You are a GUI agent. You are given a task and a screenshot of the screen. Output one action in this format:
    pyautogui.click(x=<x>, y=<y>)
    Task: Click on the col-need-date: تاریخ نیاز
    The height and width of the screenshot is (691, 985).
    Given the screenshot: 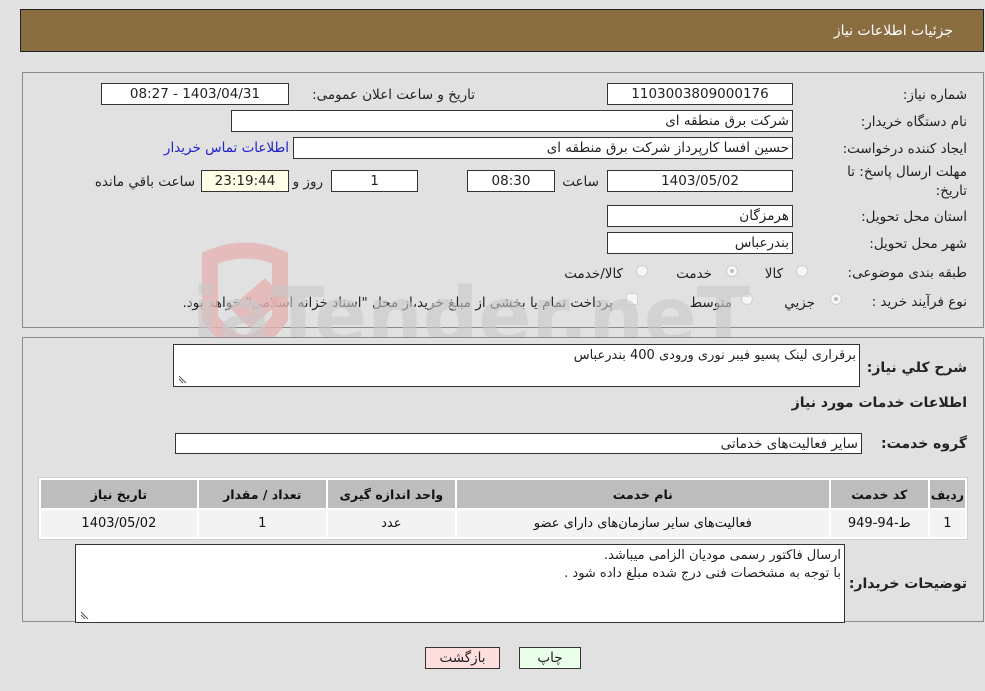 What is the action you would take?
    pyautogui.click(x=119, y=494)
    